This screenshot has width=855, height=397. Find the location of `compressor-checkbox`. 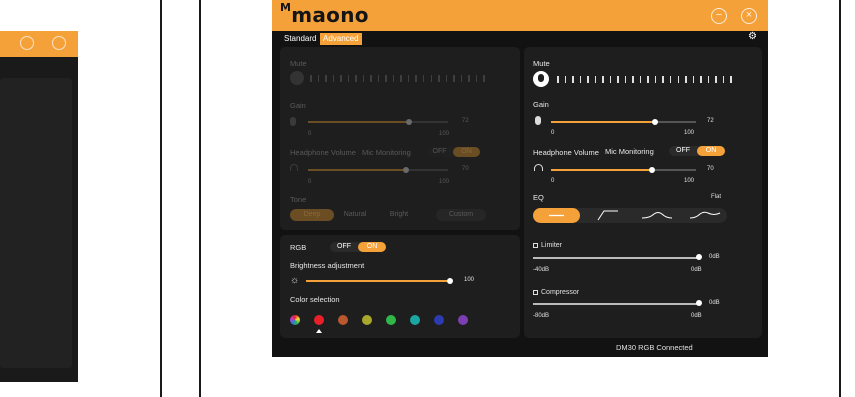

compressor-checkbox is located at coordinates (535, 292).